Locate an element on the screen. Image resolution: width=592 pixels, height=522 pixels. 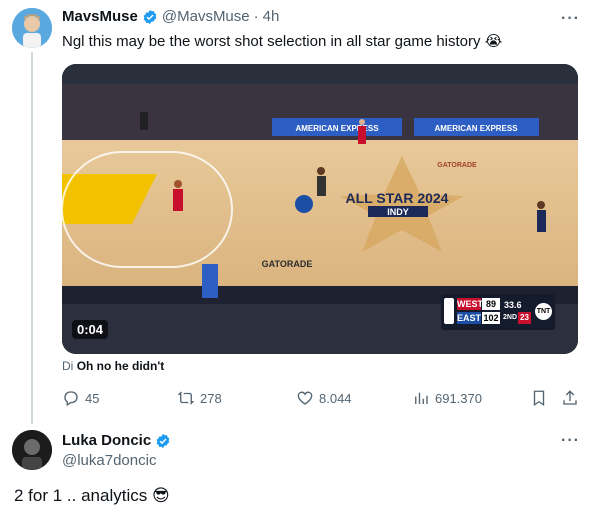
team1-score: 89 is located at coordinates (491, 304).